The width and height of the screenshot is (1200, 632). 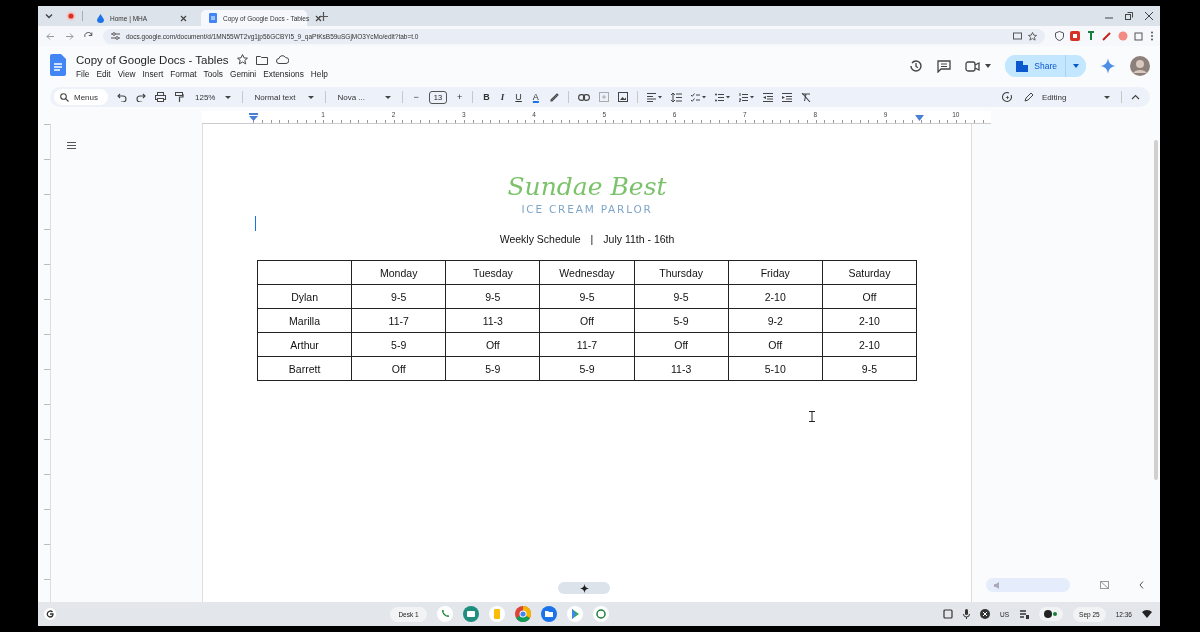 What do you see at coordinates (1129, 16) in the screenshot?
I see `restore-icon` at bounding box center [1129, 16].